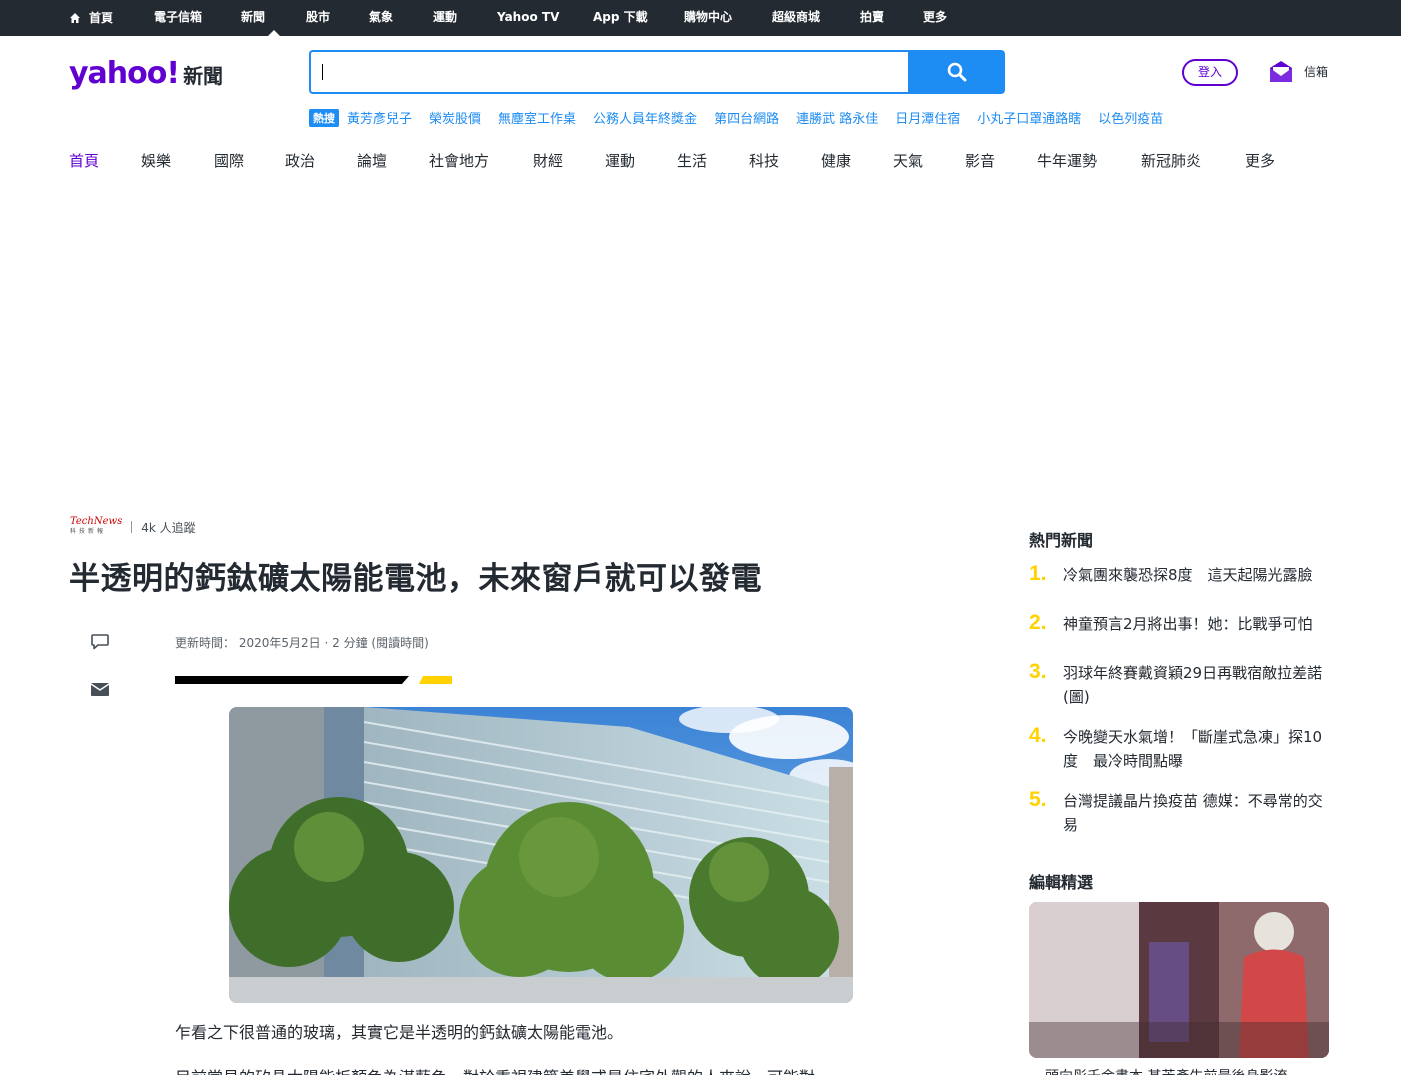 Image resolution: width=1401 pixels, height=1075 pixels. What do you see at coordinates (1130, 117) in the screenshot?
I see `trending-item: 以色列疫苗` at bounding box center [1130, 117].